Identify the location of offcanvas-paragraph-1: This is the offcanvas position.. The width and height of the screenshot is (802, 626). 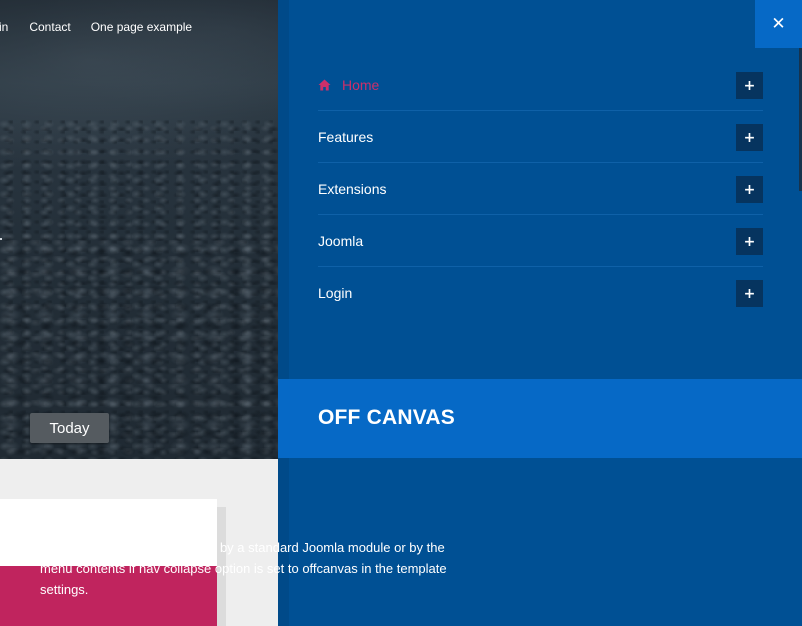
(125, 507).